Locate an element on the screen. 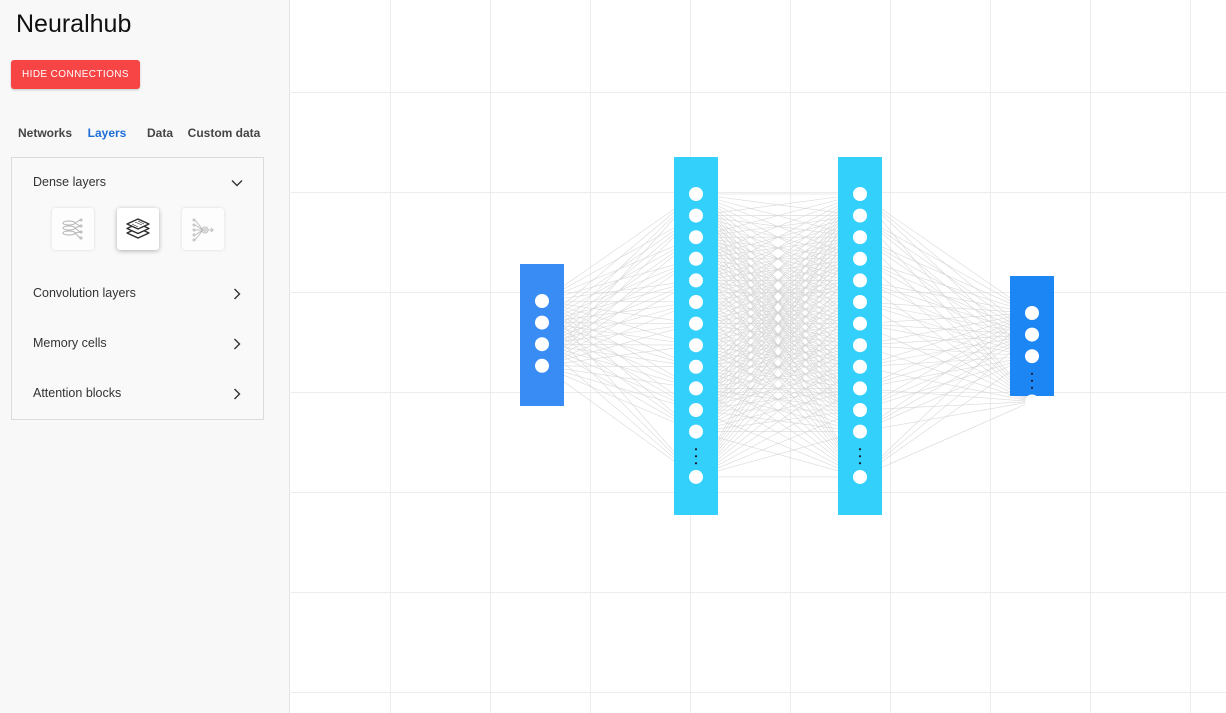 The height and width of the screenshot is (713, 1226). layer-output is located at coordinates (1032, 342).